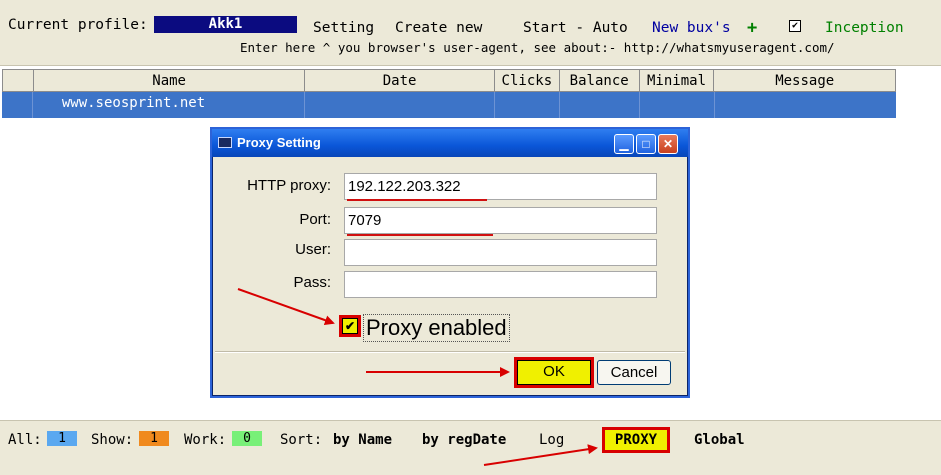 The height and width of the screenshot is (475, 941). What do you see at coordinates (634, 372) in the screenshot?
I see `cancel-button: Cancel` at bounding box center [634, 372].